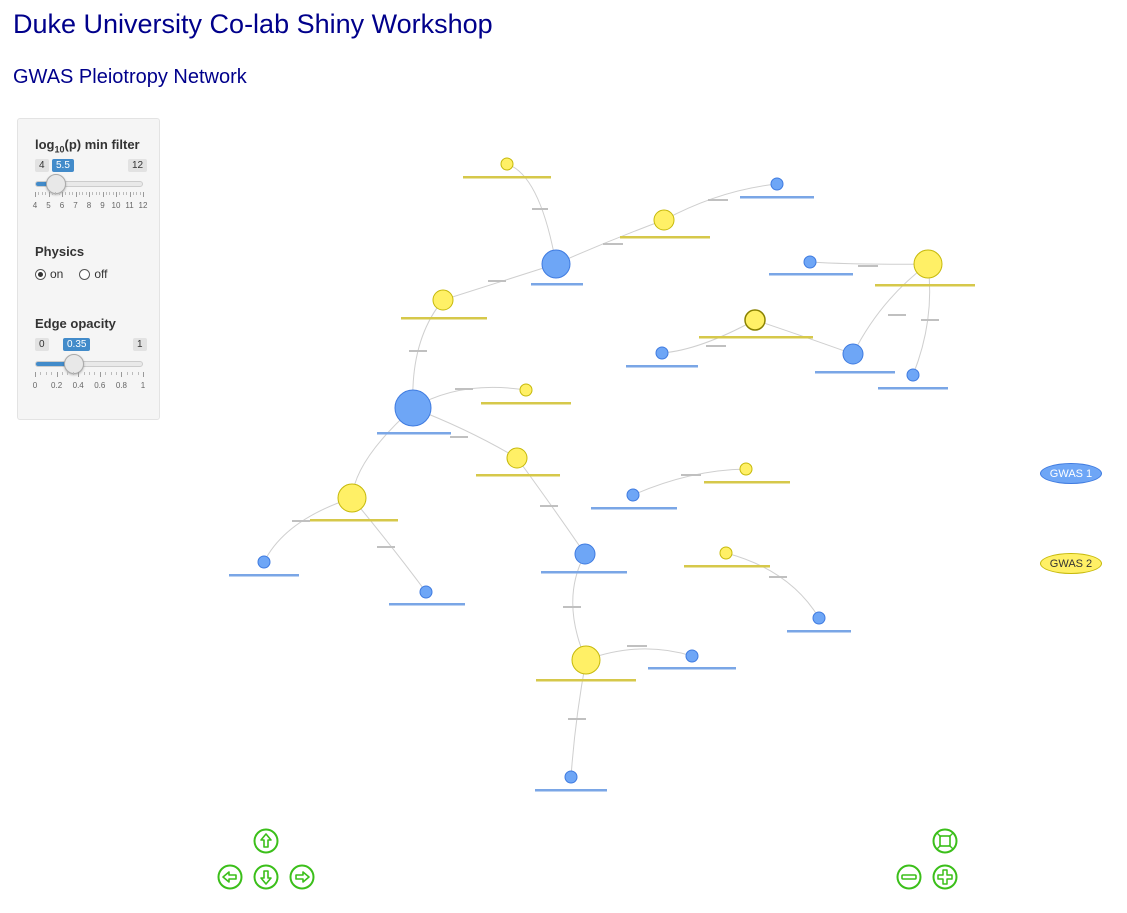 The image size is (1127, 913). Describe the element at coordinates (1071, 473) in the screenshot. I see `legend-gwas1: GWAS 1` at that location.